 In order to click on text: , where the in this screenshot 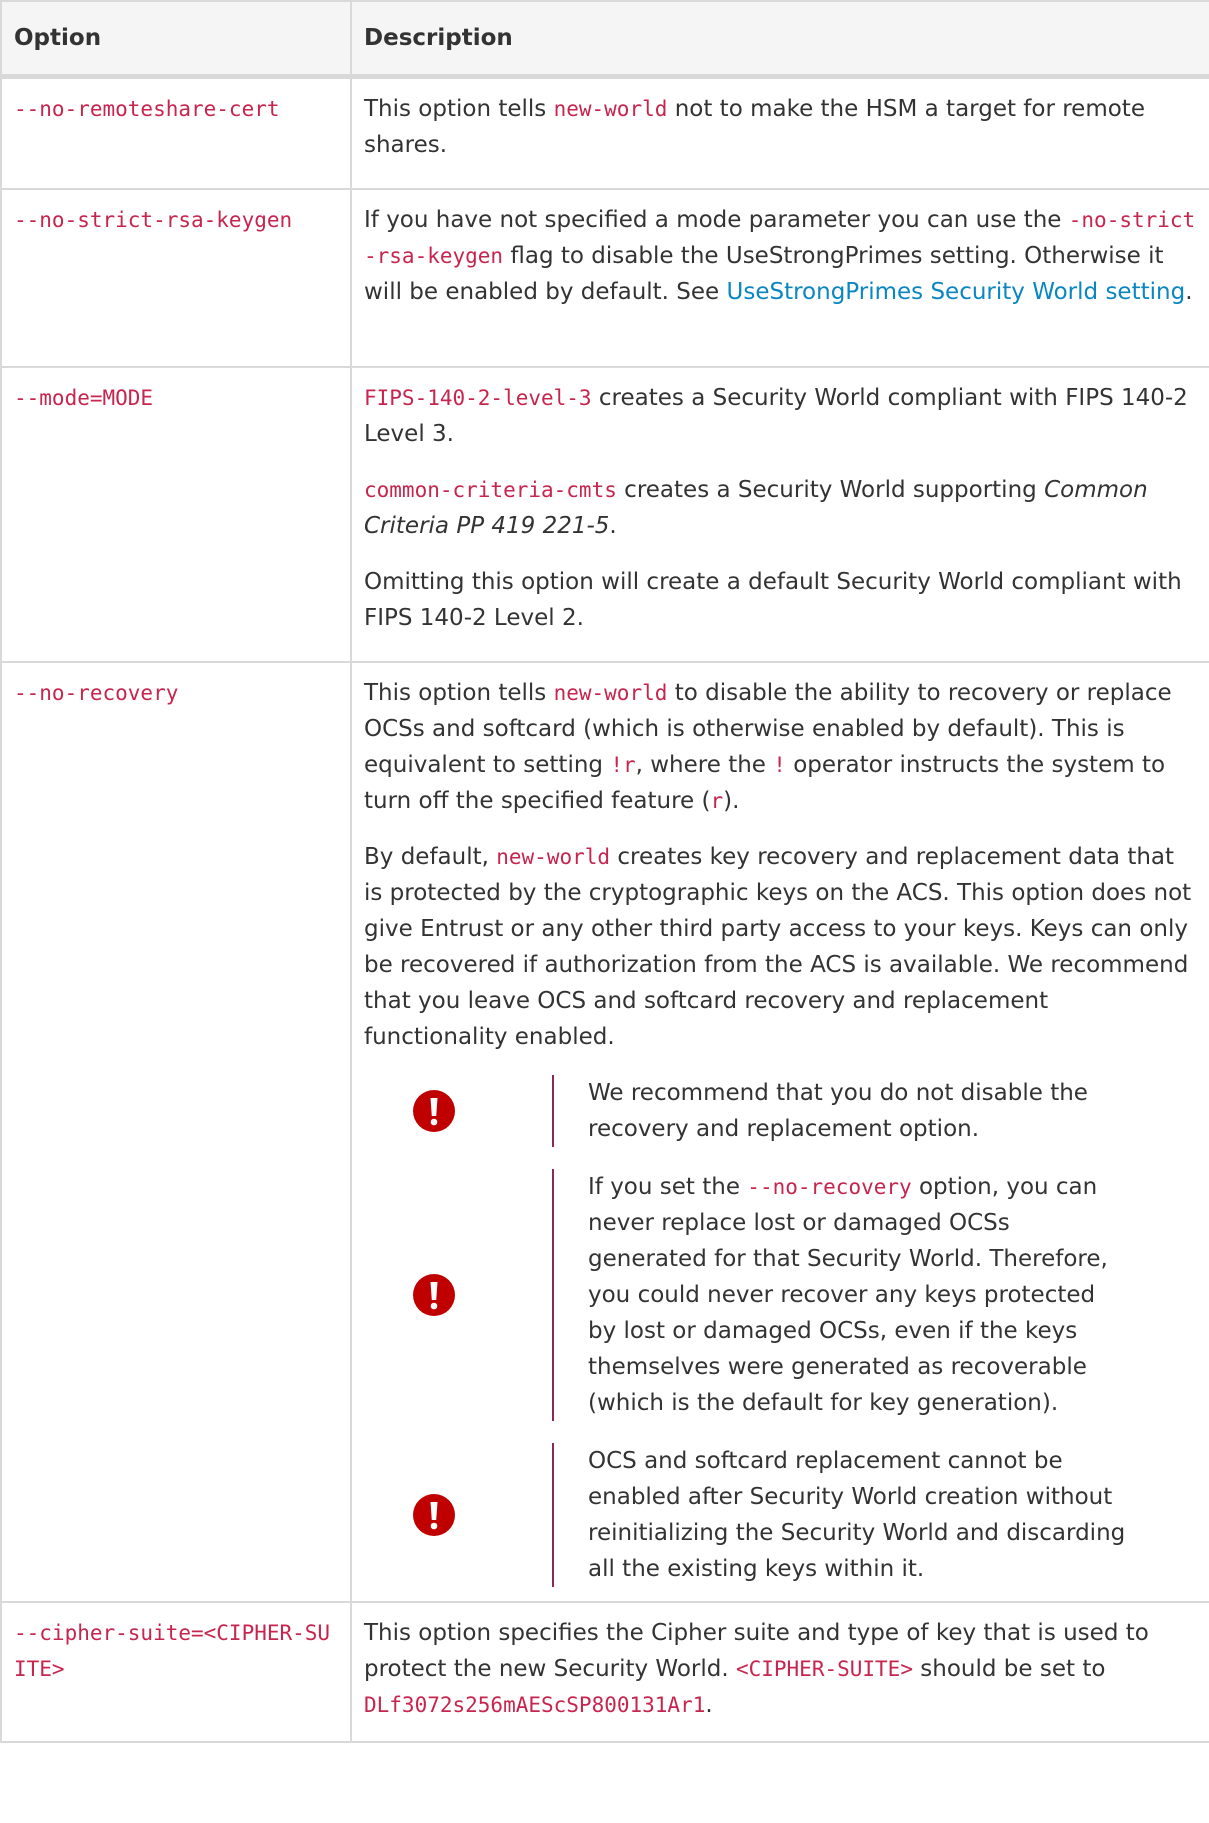, I will do `click(704, 764)`.